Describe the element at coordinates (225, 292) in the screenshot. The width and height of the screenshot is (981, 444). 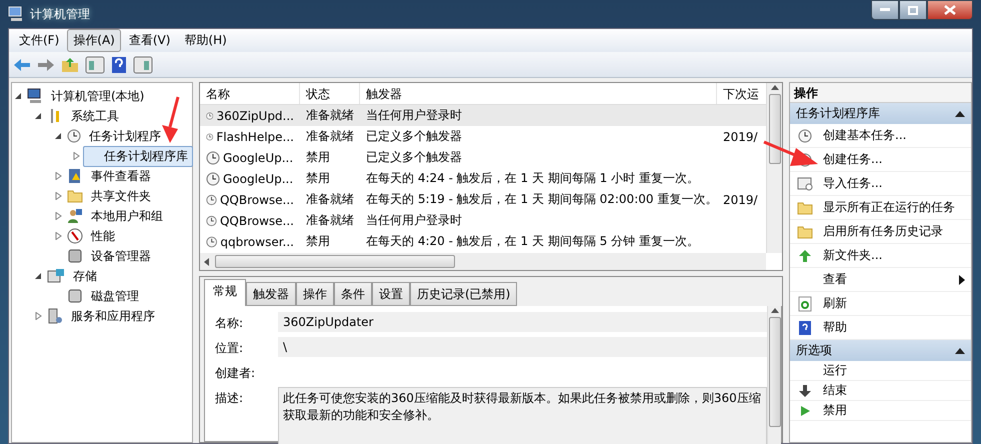
I see `tab: 常规` at that location.